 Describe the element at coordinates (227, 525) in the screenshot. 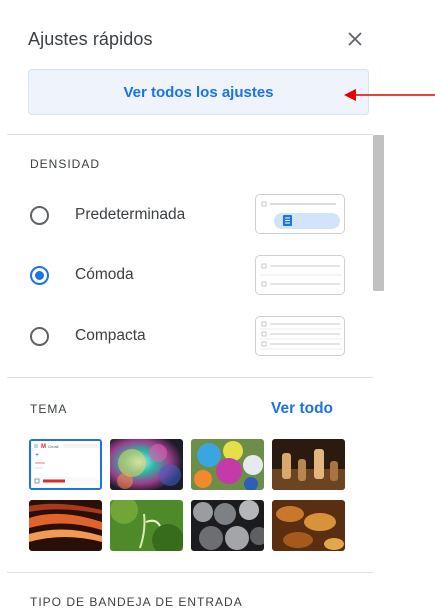

I see `theme-thumb-tubes` at that location.